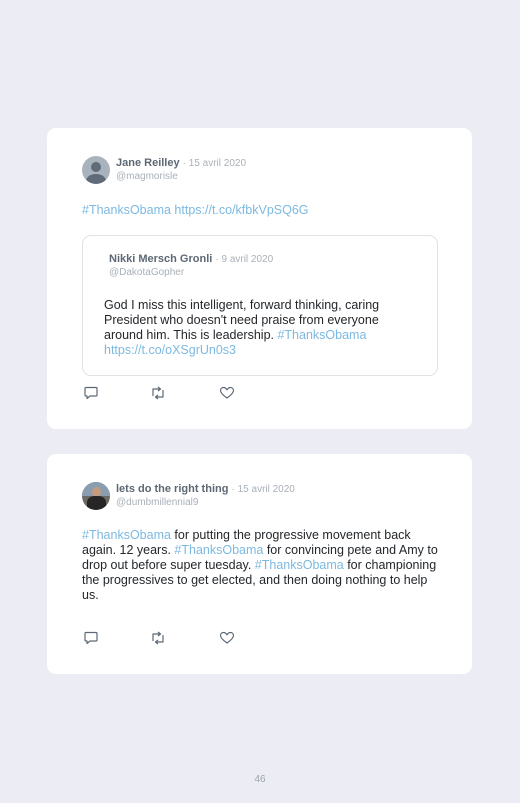 The width and height of the screenshot is (520, 803). Describe the element at coordinates (181, 163) in the screenshot. I see `author-name: Jane Reilley · 15 avril 2020` at that location.